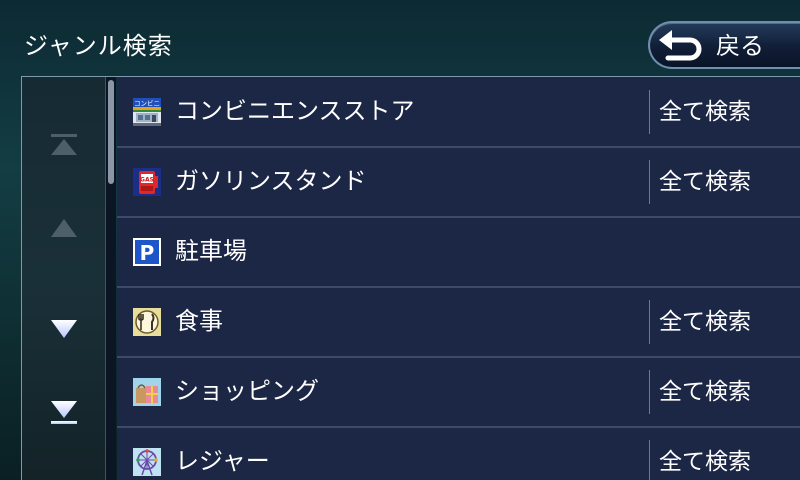 The image size is (800, 480). I want to click on scroll-to-top-icon, so click(64, 147).